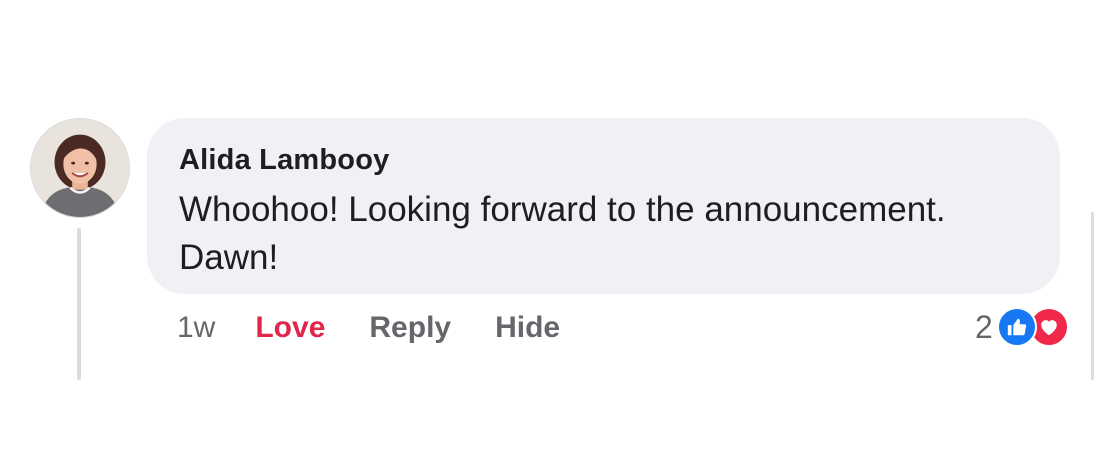  Describe the element at coordinates (527, 328) in the screenshot. I see `hide-button: Hide` at that location.